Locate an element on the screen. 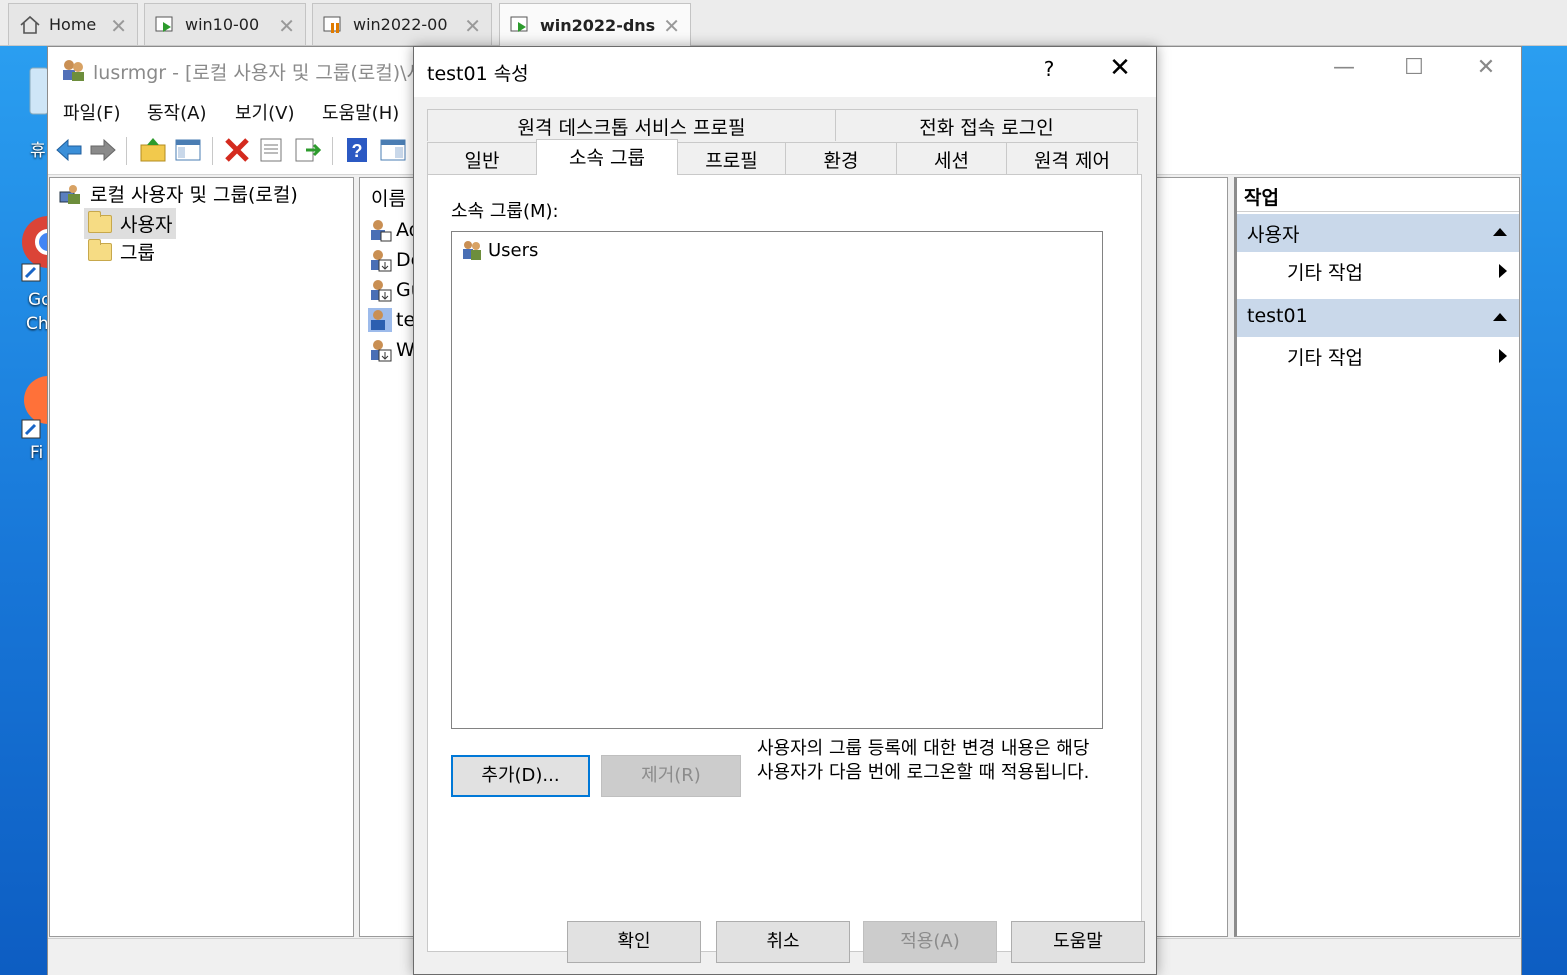  vm-tab-home: Home ✕ is located at coordinates (73, 24).